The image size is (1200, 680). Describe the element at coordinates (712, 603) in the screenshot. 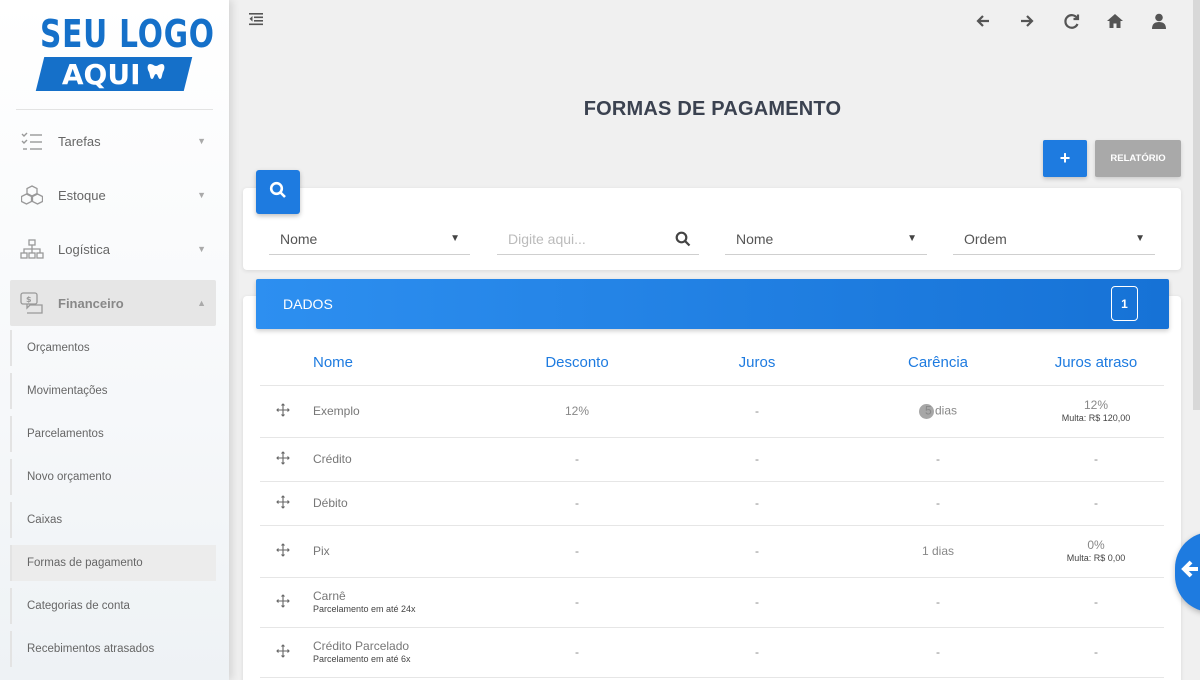

I see `table-row: Carnê Parcelamento em até 24x - - - -` at that location.